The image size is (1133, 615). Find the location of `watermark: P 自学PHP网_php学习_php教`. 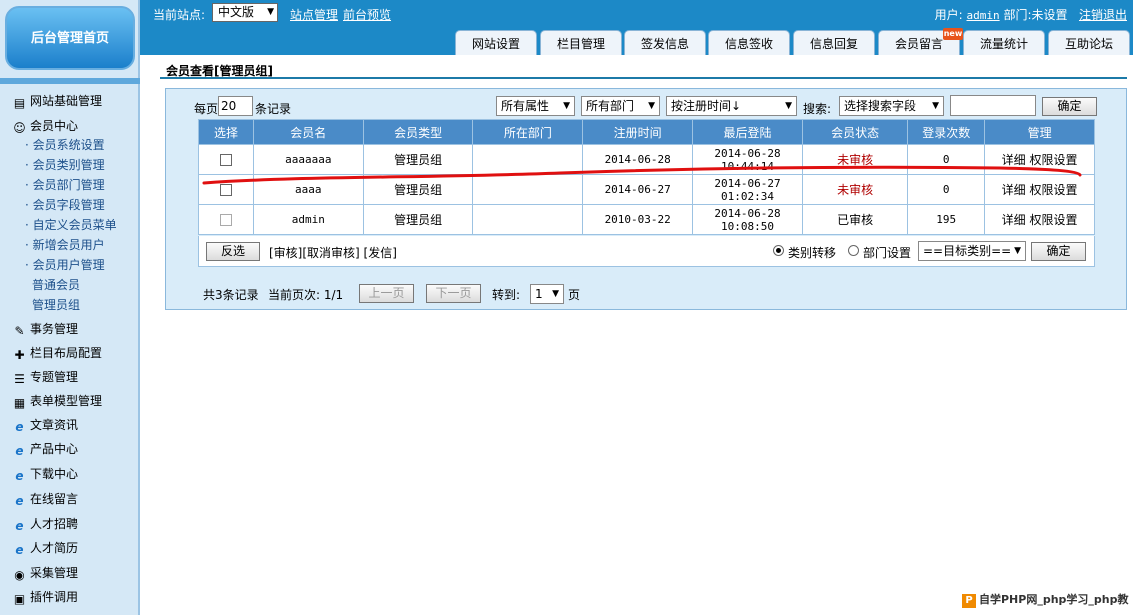

watermark: P 自学PHP网_php学习_php教 is located at coordinates (1045, 599).